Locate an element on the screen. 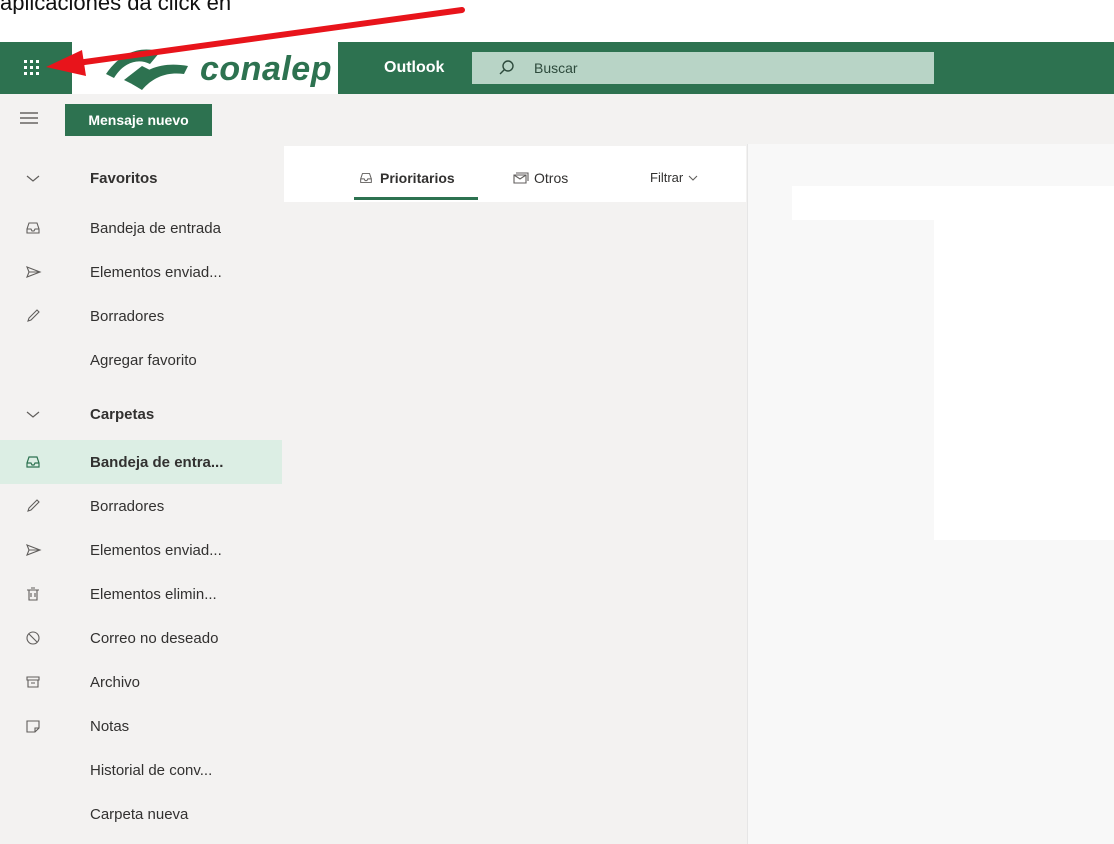  waffle-icon is located at coordinates (31, 67).